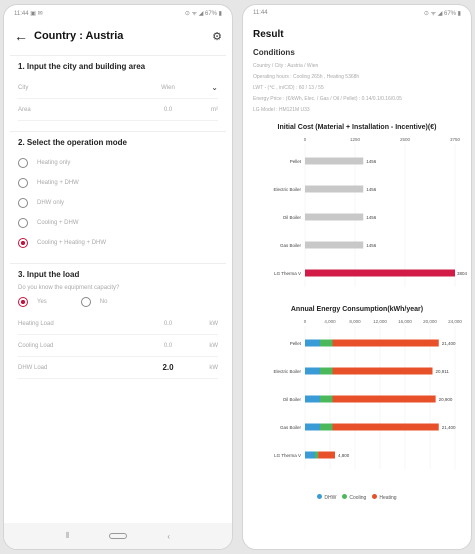  I want to click on heating-load-label: Heating Load, so click(36, 323).